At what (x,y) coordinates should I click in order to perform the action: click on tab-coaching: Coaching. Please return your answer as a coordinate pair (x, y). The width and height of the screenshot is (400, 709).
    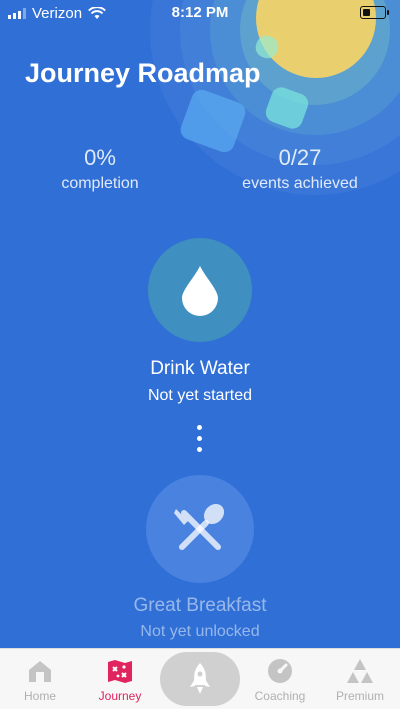
    Looking at the image, I should click on (280, 679).